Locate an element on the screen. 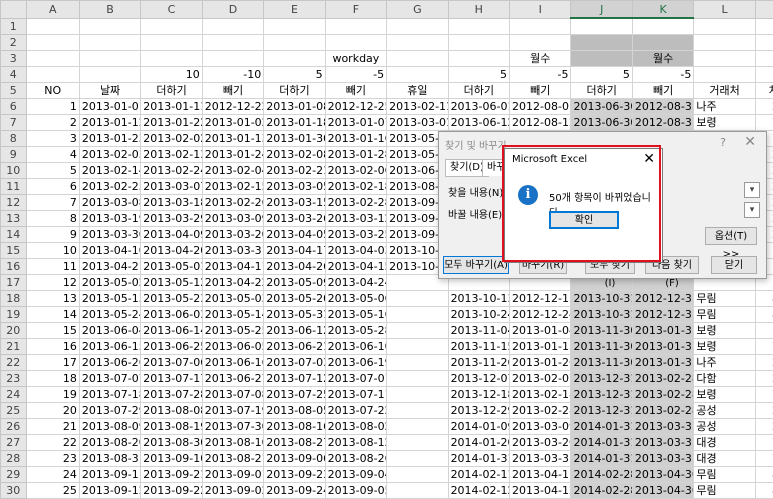 The width and height of the screenshot is (773, 499). cell-J29: 2014-02-28 is located at coordinates (601, 475).